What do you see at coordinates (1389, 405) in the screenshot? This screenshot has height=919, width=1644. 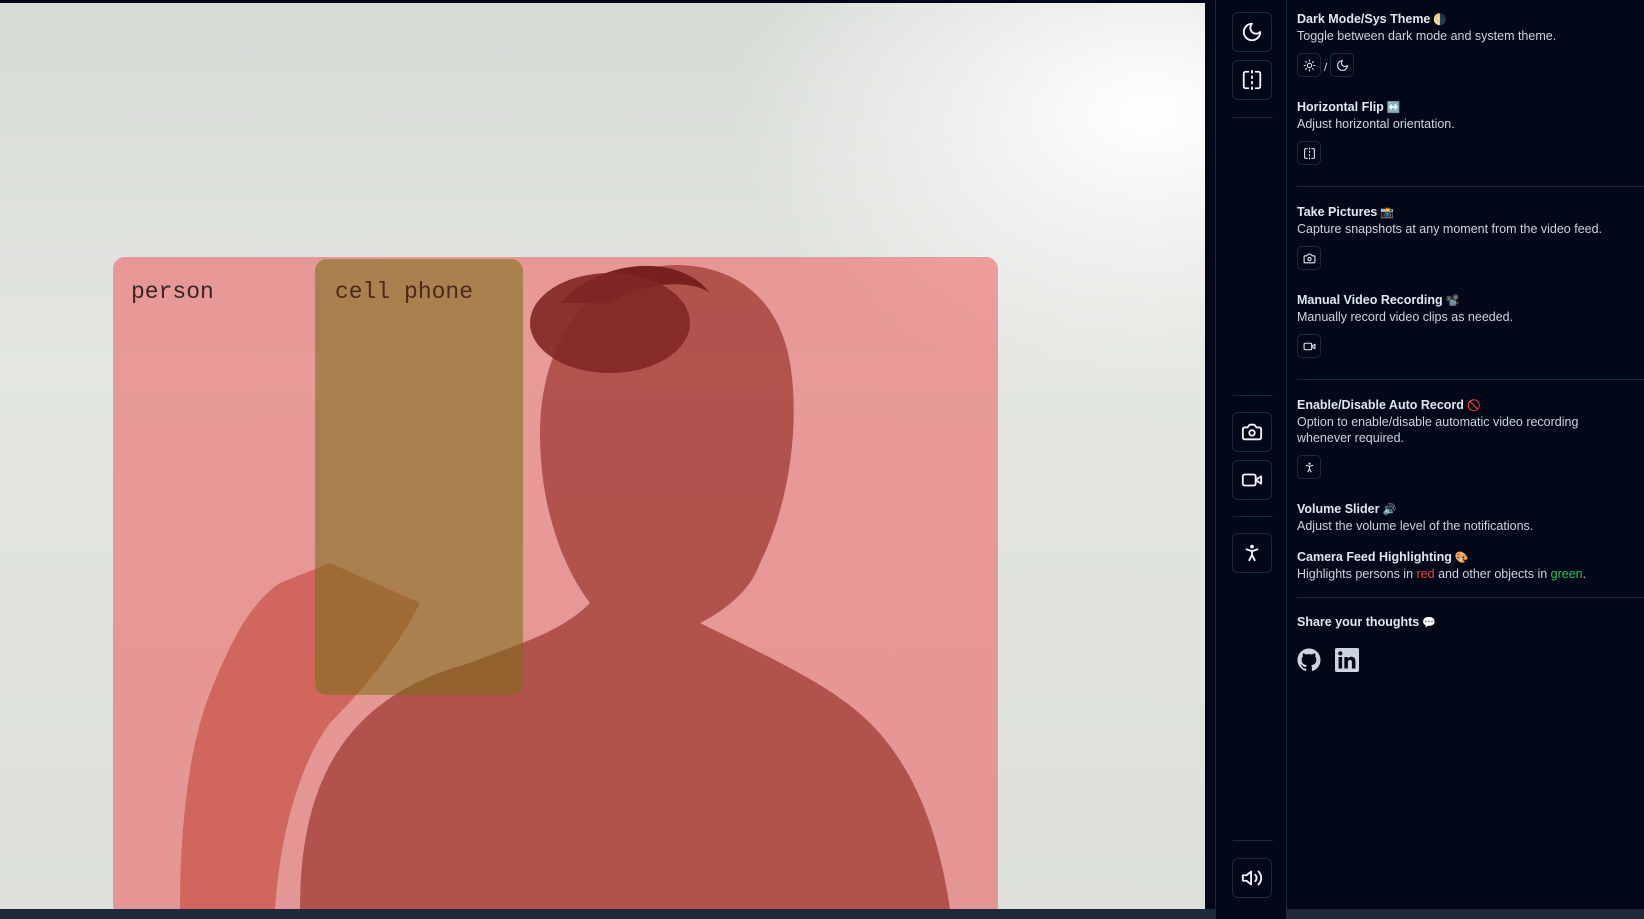 I see `section-title: Enable/Disable Auto Record 🚫` at bounding box center [1389, 405].